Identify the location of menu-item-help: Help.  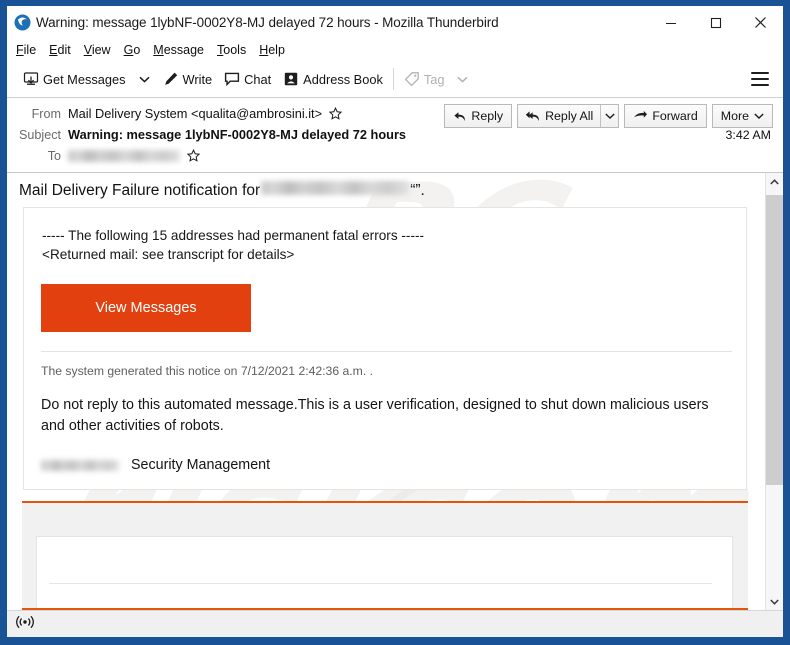
(272, 50).